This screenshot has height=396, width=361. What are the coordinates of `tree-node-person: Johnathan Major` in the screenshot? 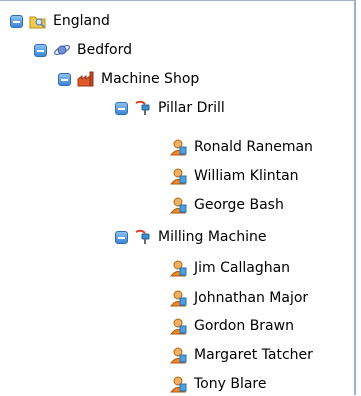 It's located at (239, 298).